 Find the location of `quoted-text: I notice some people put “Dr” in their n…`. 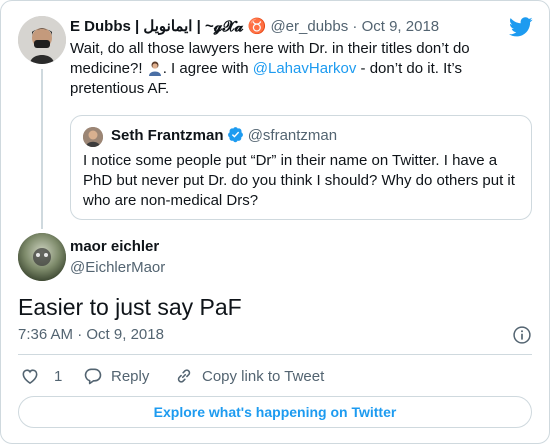

quoted-text: I notice some people put “Dr” in their n… is located at coordinates (299, 180).